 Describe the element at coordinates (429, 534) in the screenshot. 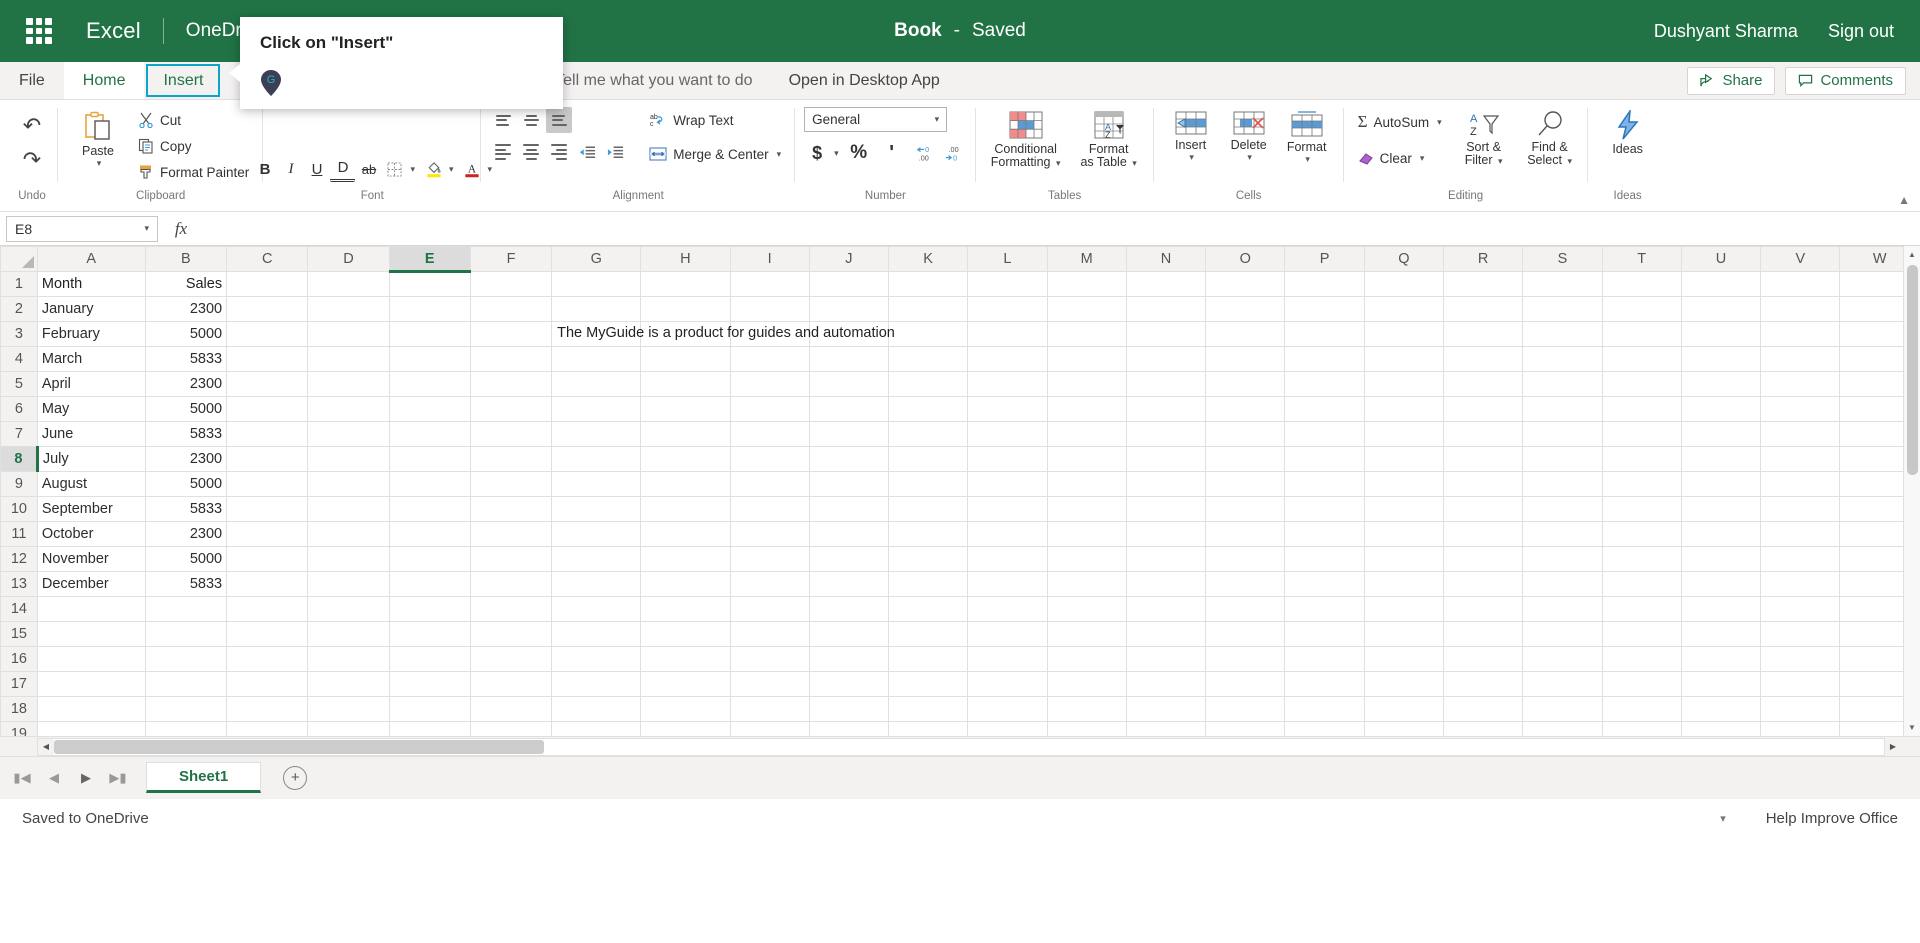

I see `cell-E11` at that location.